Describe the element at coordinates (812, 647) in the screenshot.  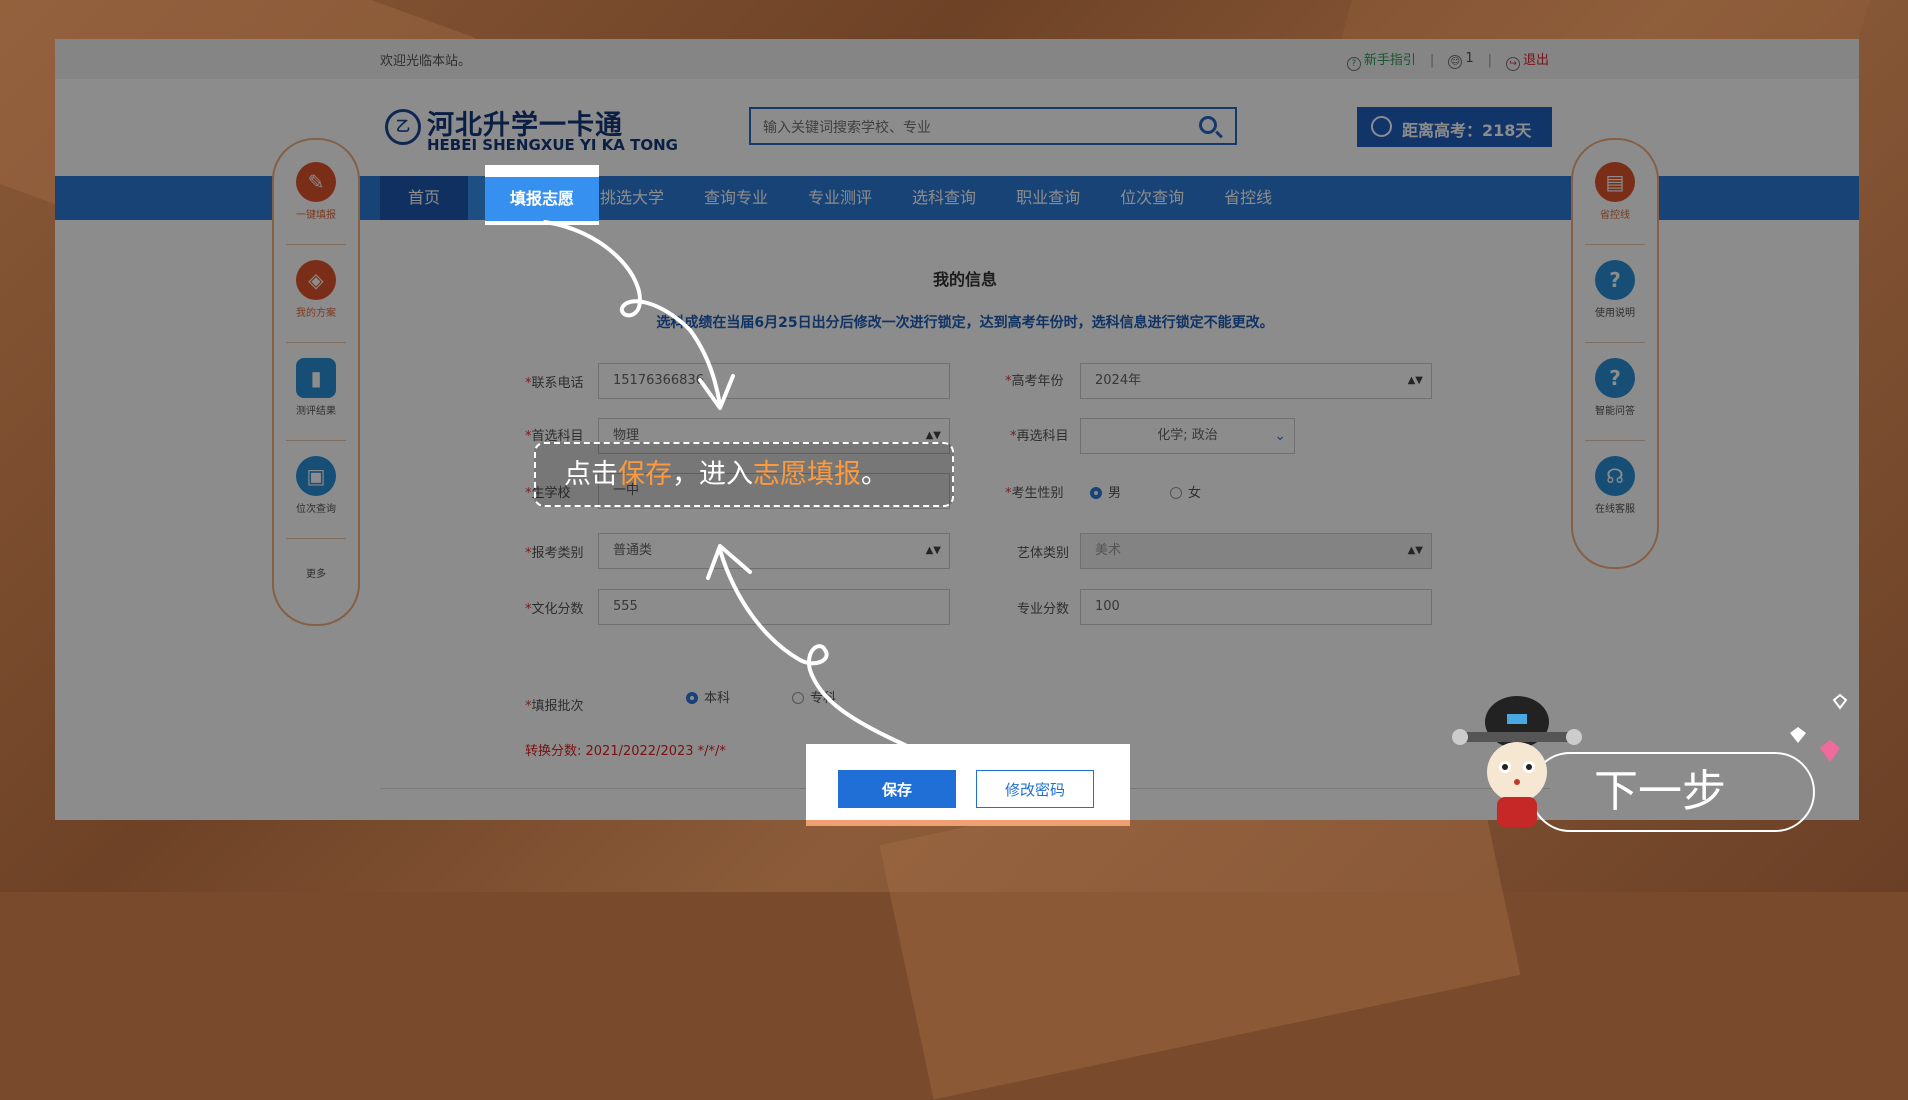
I see `arrow-up-icon` at that location.